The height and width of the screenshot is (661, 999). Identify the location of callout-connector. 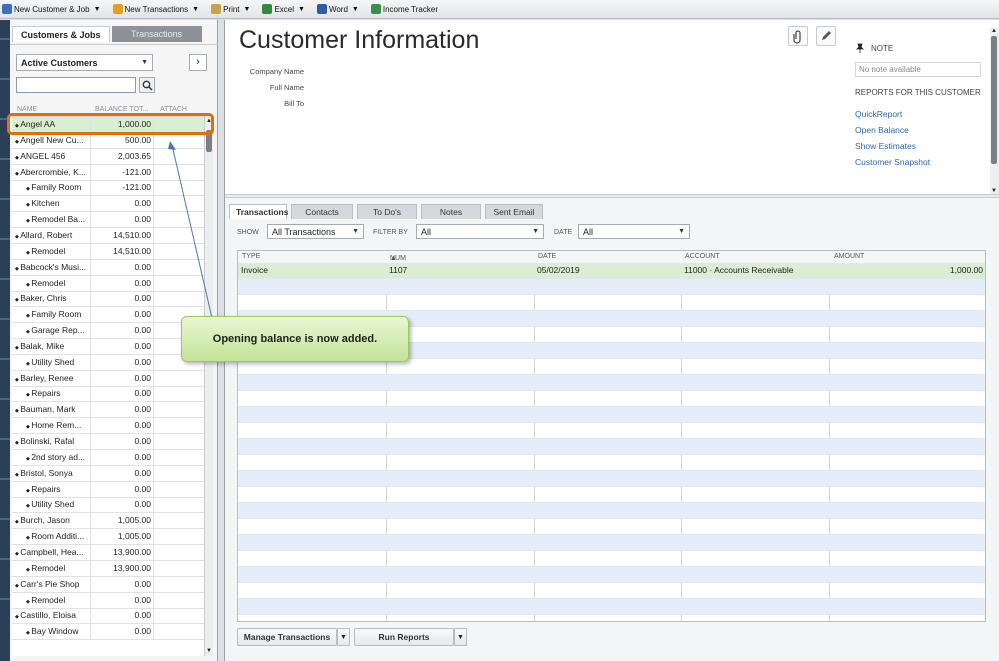
(190, 230).